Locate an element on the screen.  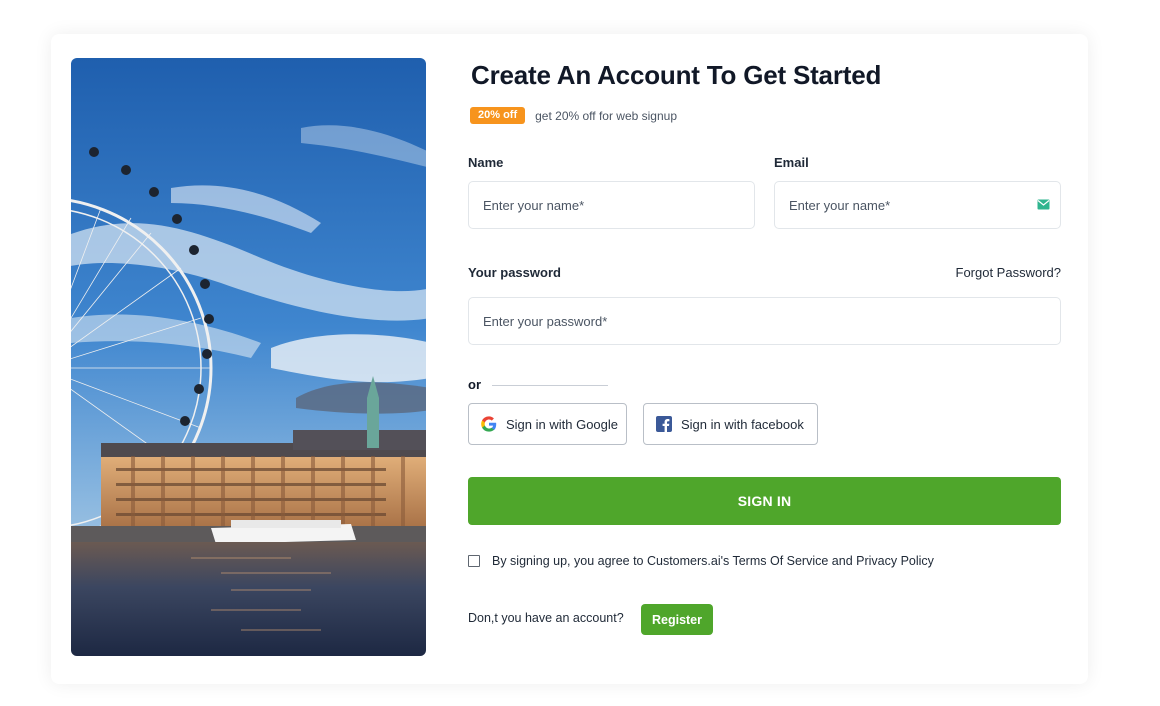
mail-icon is located at coordinates (1043, 204).